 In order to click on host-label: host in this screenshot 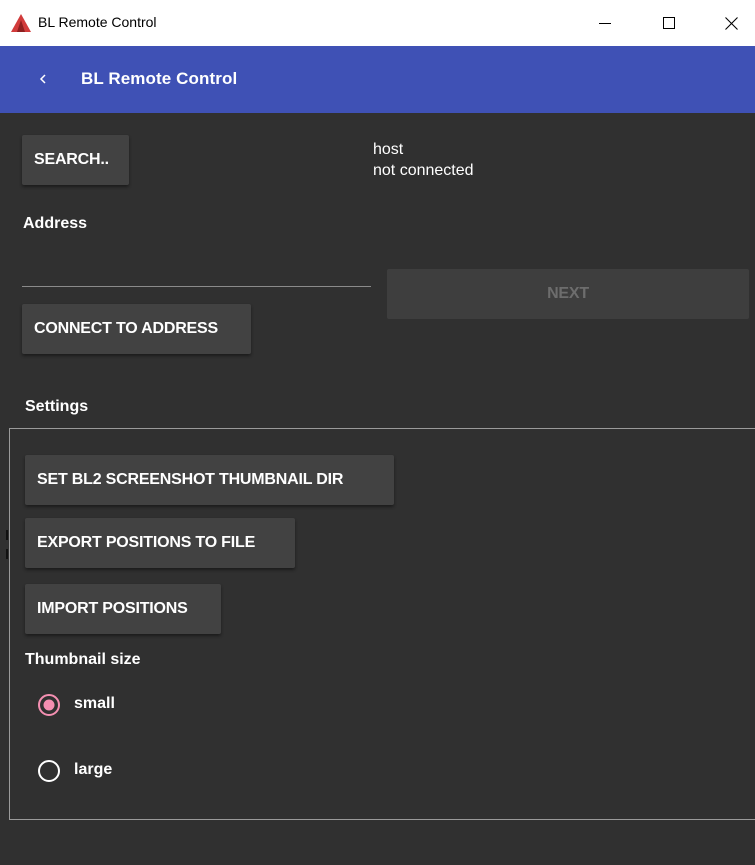, I will do `click(388, 149)`.